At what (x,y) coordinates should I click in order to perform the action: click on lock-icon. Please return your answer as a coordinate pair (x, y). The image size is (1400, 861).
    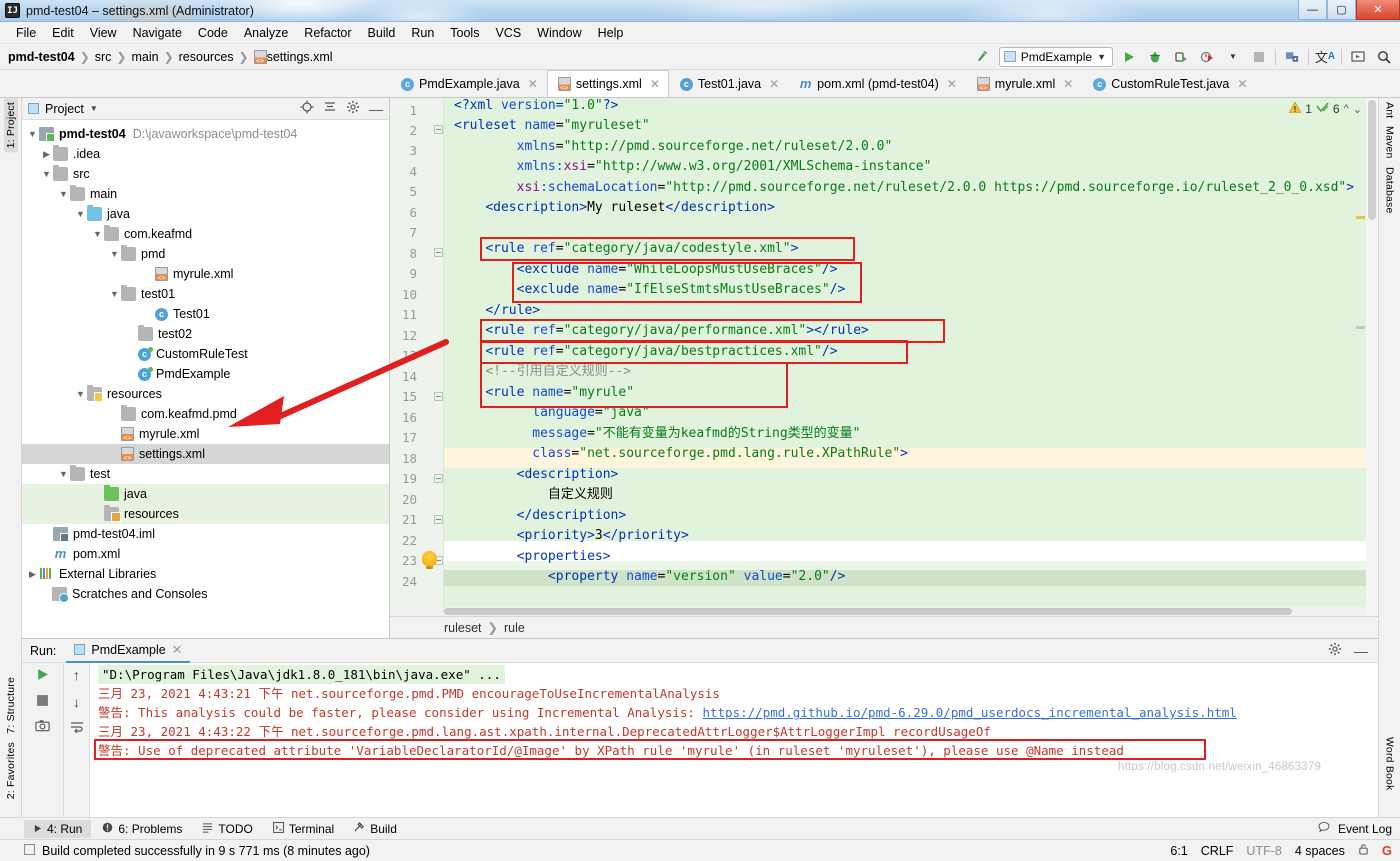
    Looking at the image, I should click on (1363, 850).